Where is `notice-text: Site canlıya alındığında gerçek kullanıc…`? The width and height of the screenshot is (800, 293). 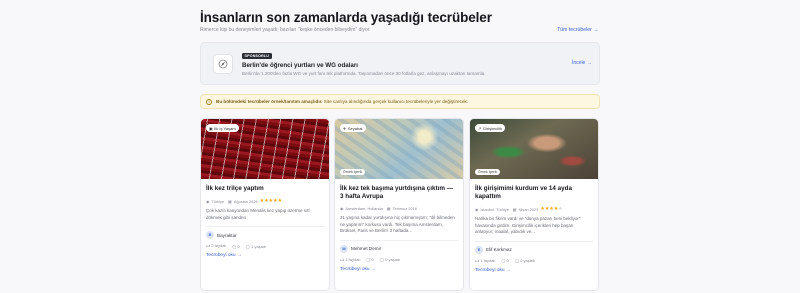
notice-text: Site canlıya alındığında gerçek kullanıc… is located at coordinates (395, 101).